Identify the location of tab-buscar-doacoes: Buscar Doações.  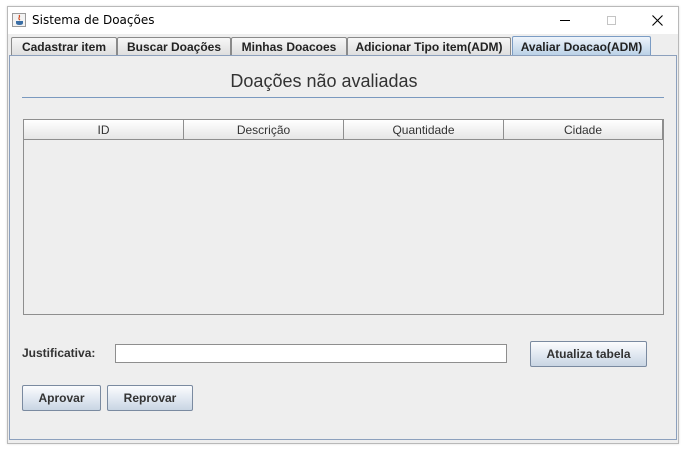
(174, 46).